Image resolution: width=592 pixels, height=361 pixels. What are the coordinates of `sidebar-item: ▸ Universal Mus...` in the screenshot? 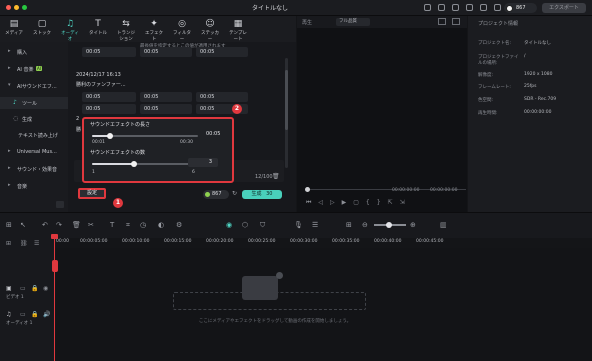 It's located at (34, 152).